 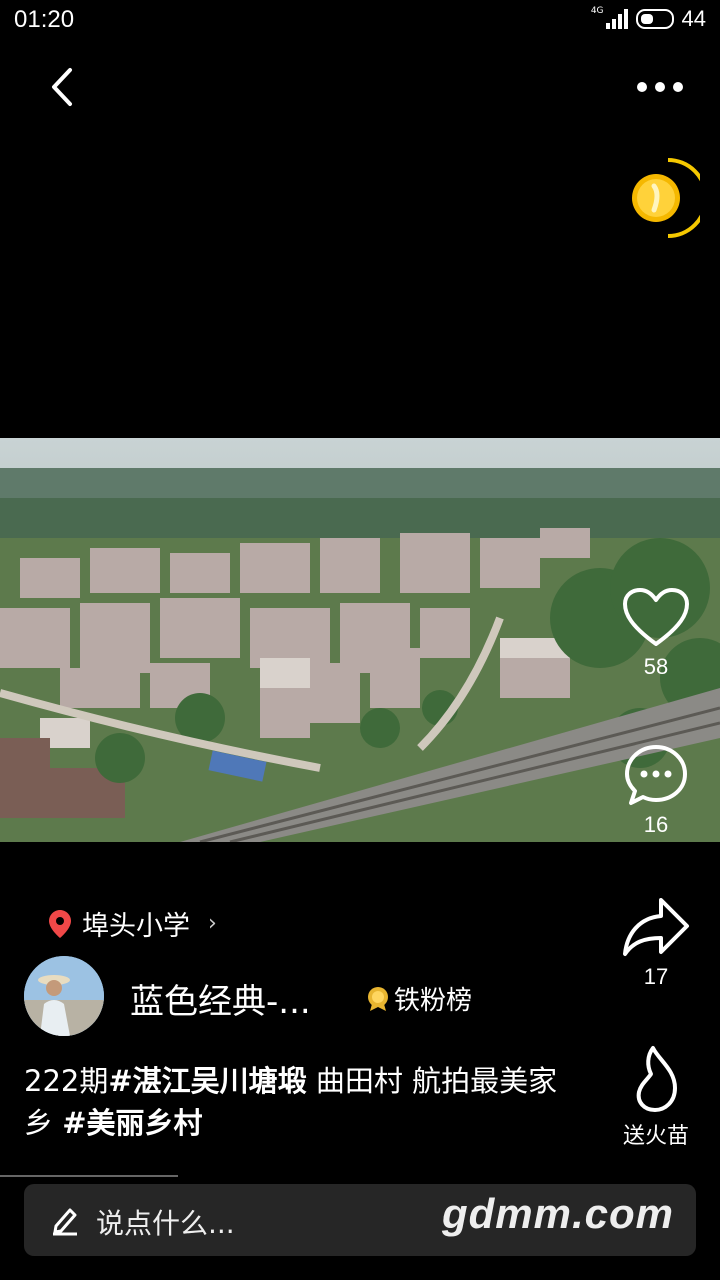 What do you see at coordinates (557, 1213) in the screenshot?
I see `watermark: gdmm.com` at bounding box center [557, 1213].